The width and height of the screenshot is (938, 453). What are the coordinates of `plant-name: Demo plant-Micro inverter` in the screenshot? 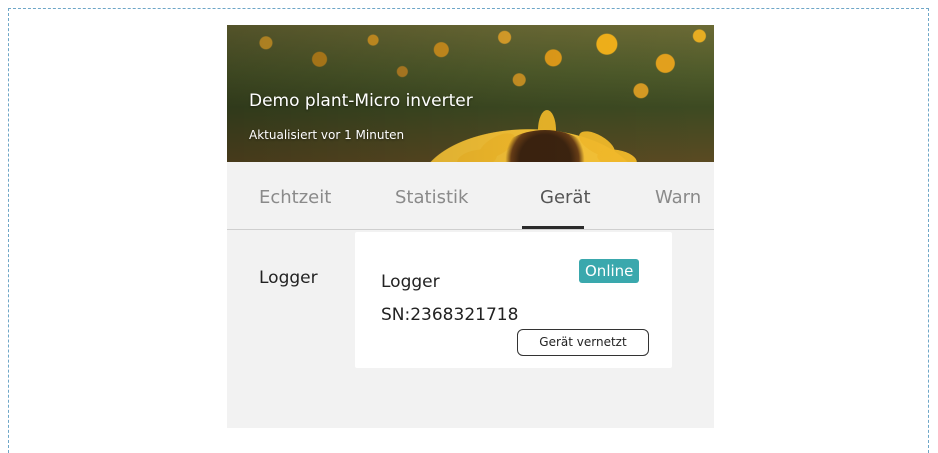 It's located at (361, 101).